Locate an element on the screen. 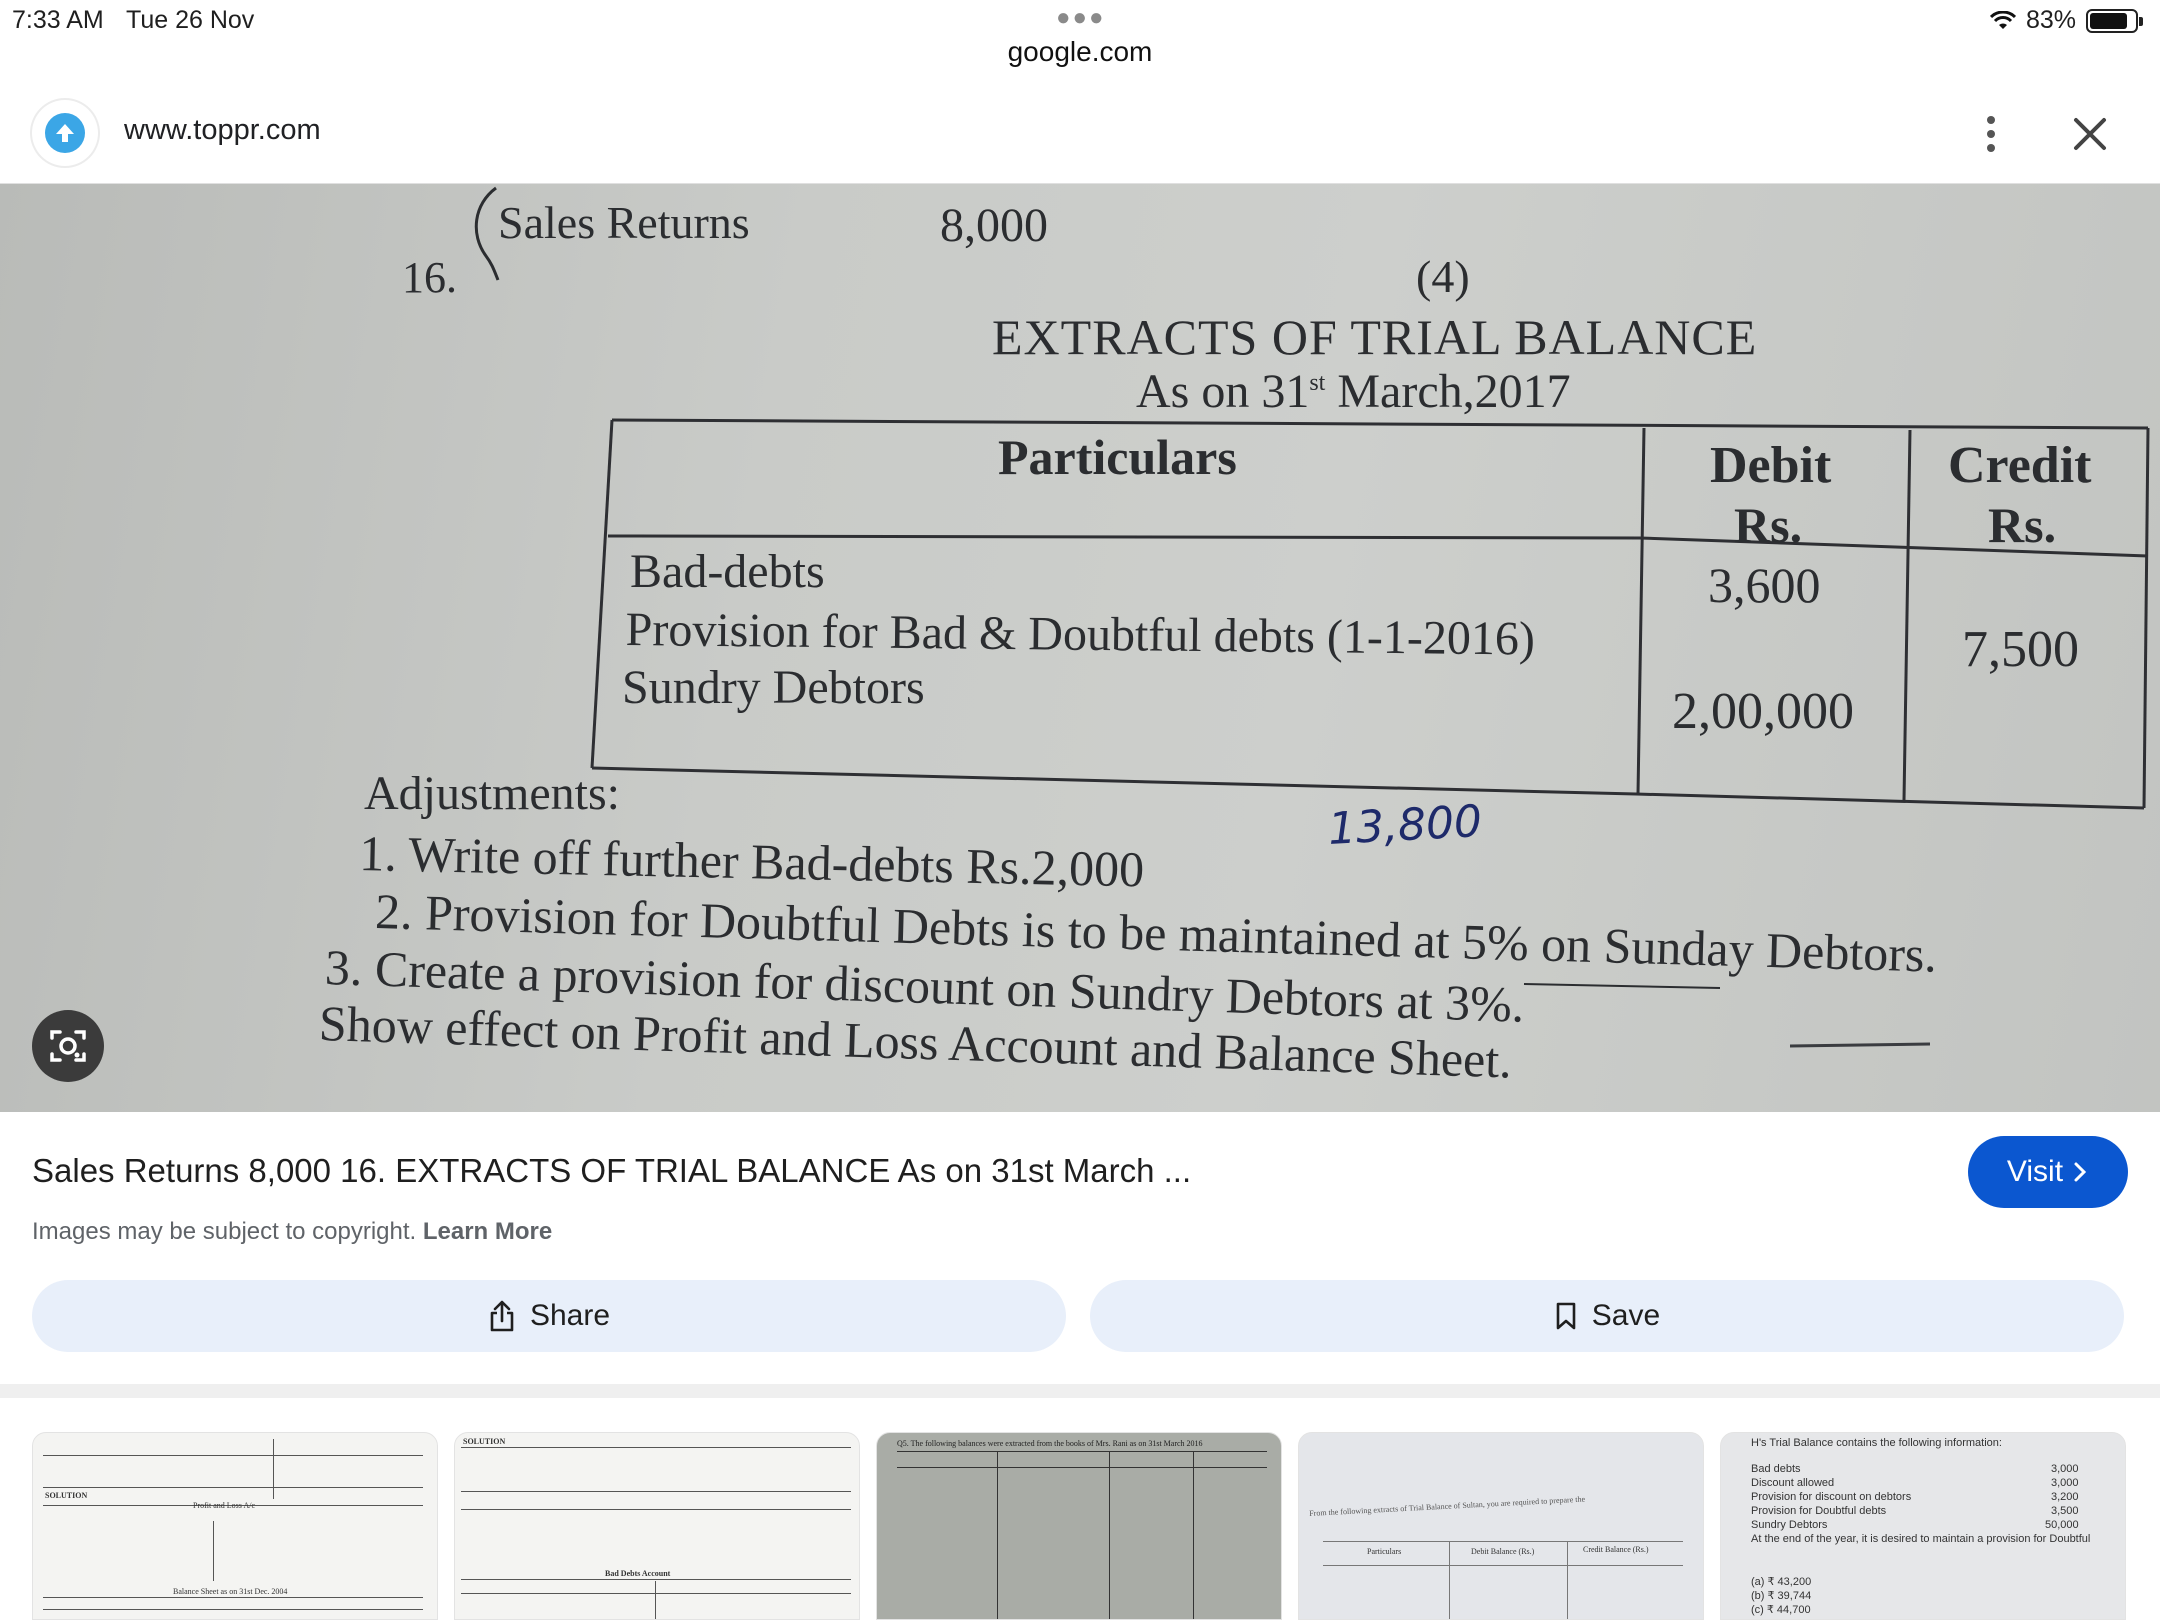  chevron-right-icon is located at coordinates (2080, 1172).